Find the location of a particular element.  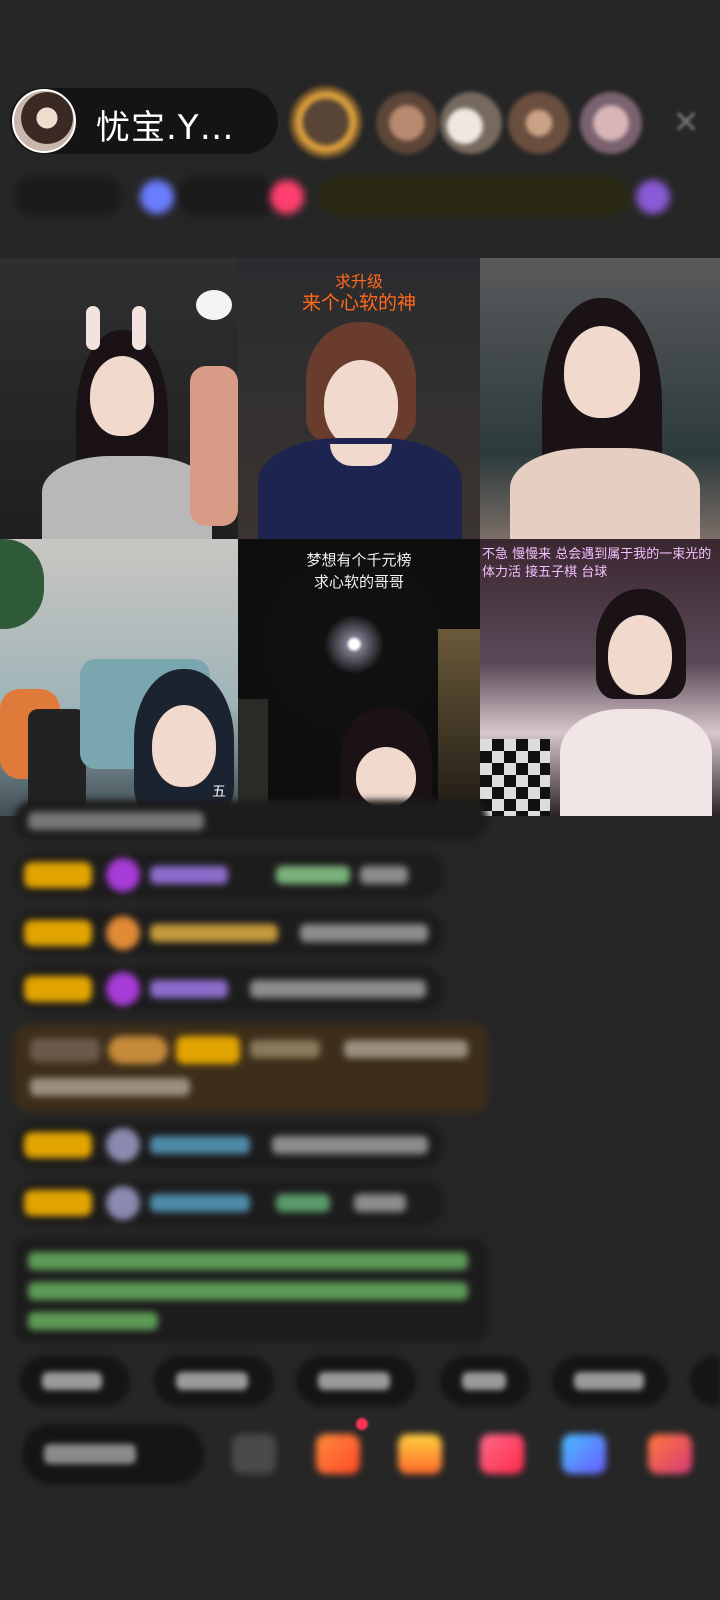

tile-caption: 不急 慢慢来 总会遇到属于我的一束光的 is located at coordinates (597, 554).